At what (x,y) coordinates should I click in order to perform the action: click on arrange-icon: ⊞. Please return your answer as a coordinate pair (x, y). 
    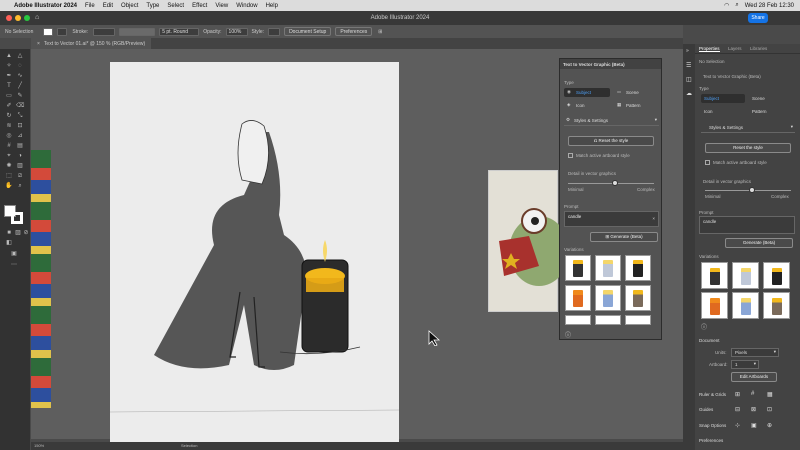
    Looking at the image, I should click on (380, 32).